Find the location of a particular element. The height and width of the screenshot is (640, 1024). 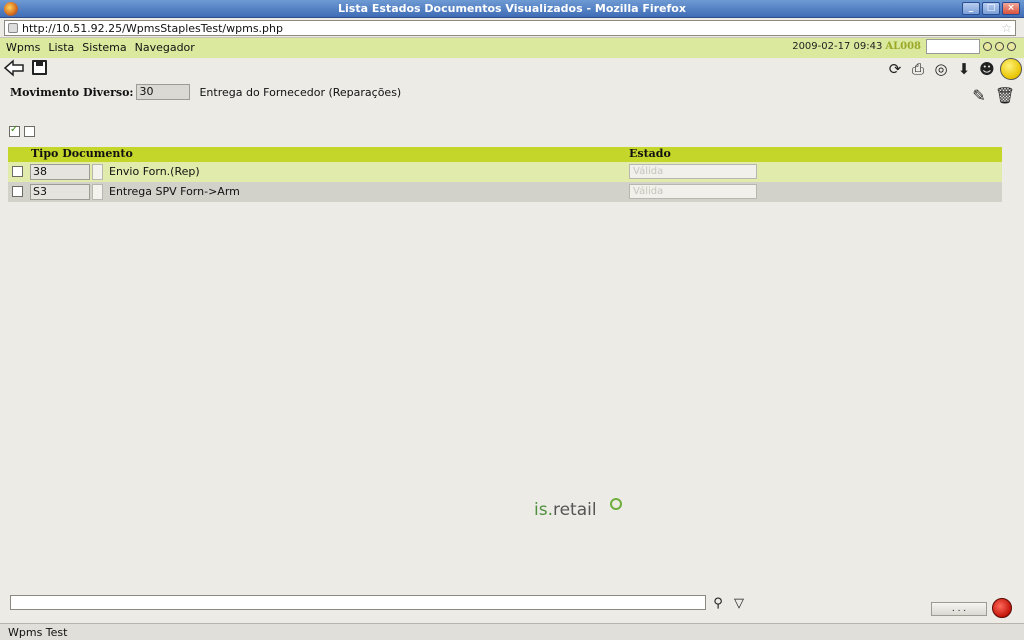

column-header-estado: Estado is located at coordinates (650, 153).